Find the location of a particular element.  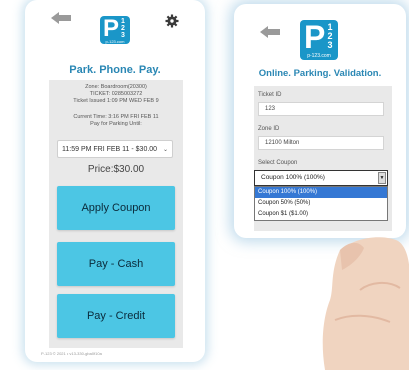

selected-time: 11:59 PM FRI FEB 11 - $30.00 is located at coordinates (110, 149).